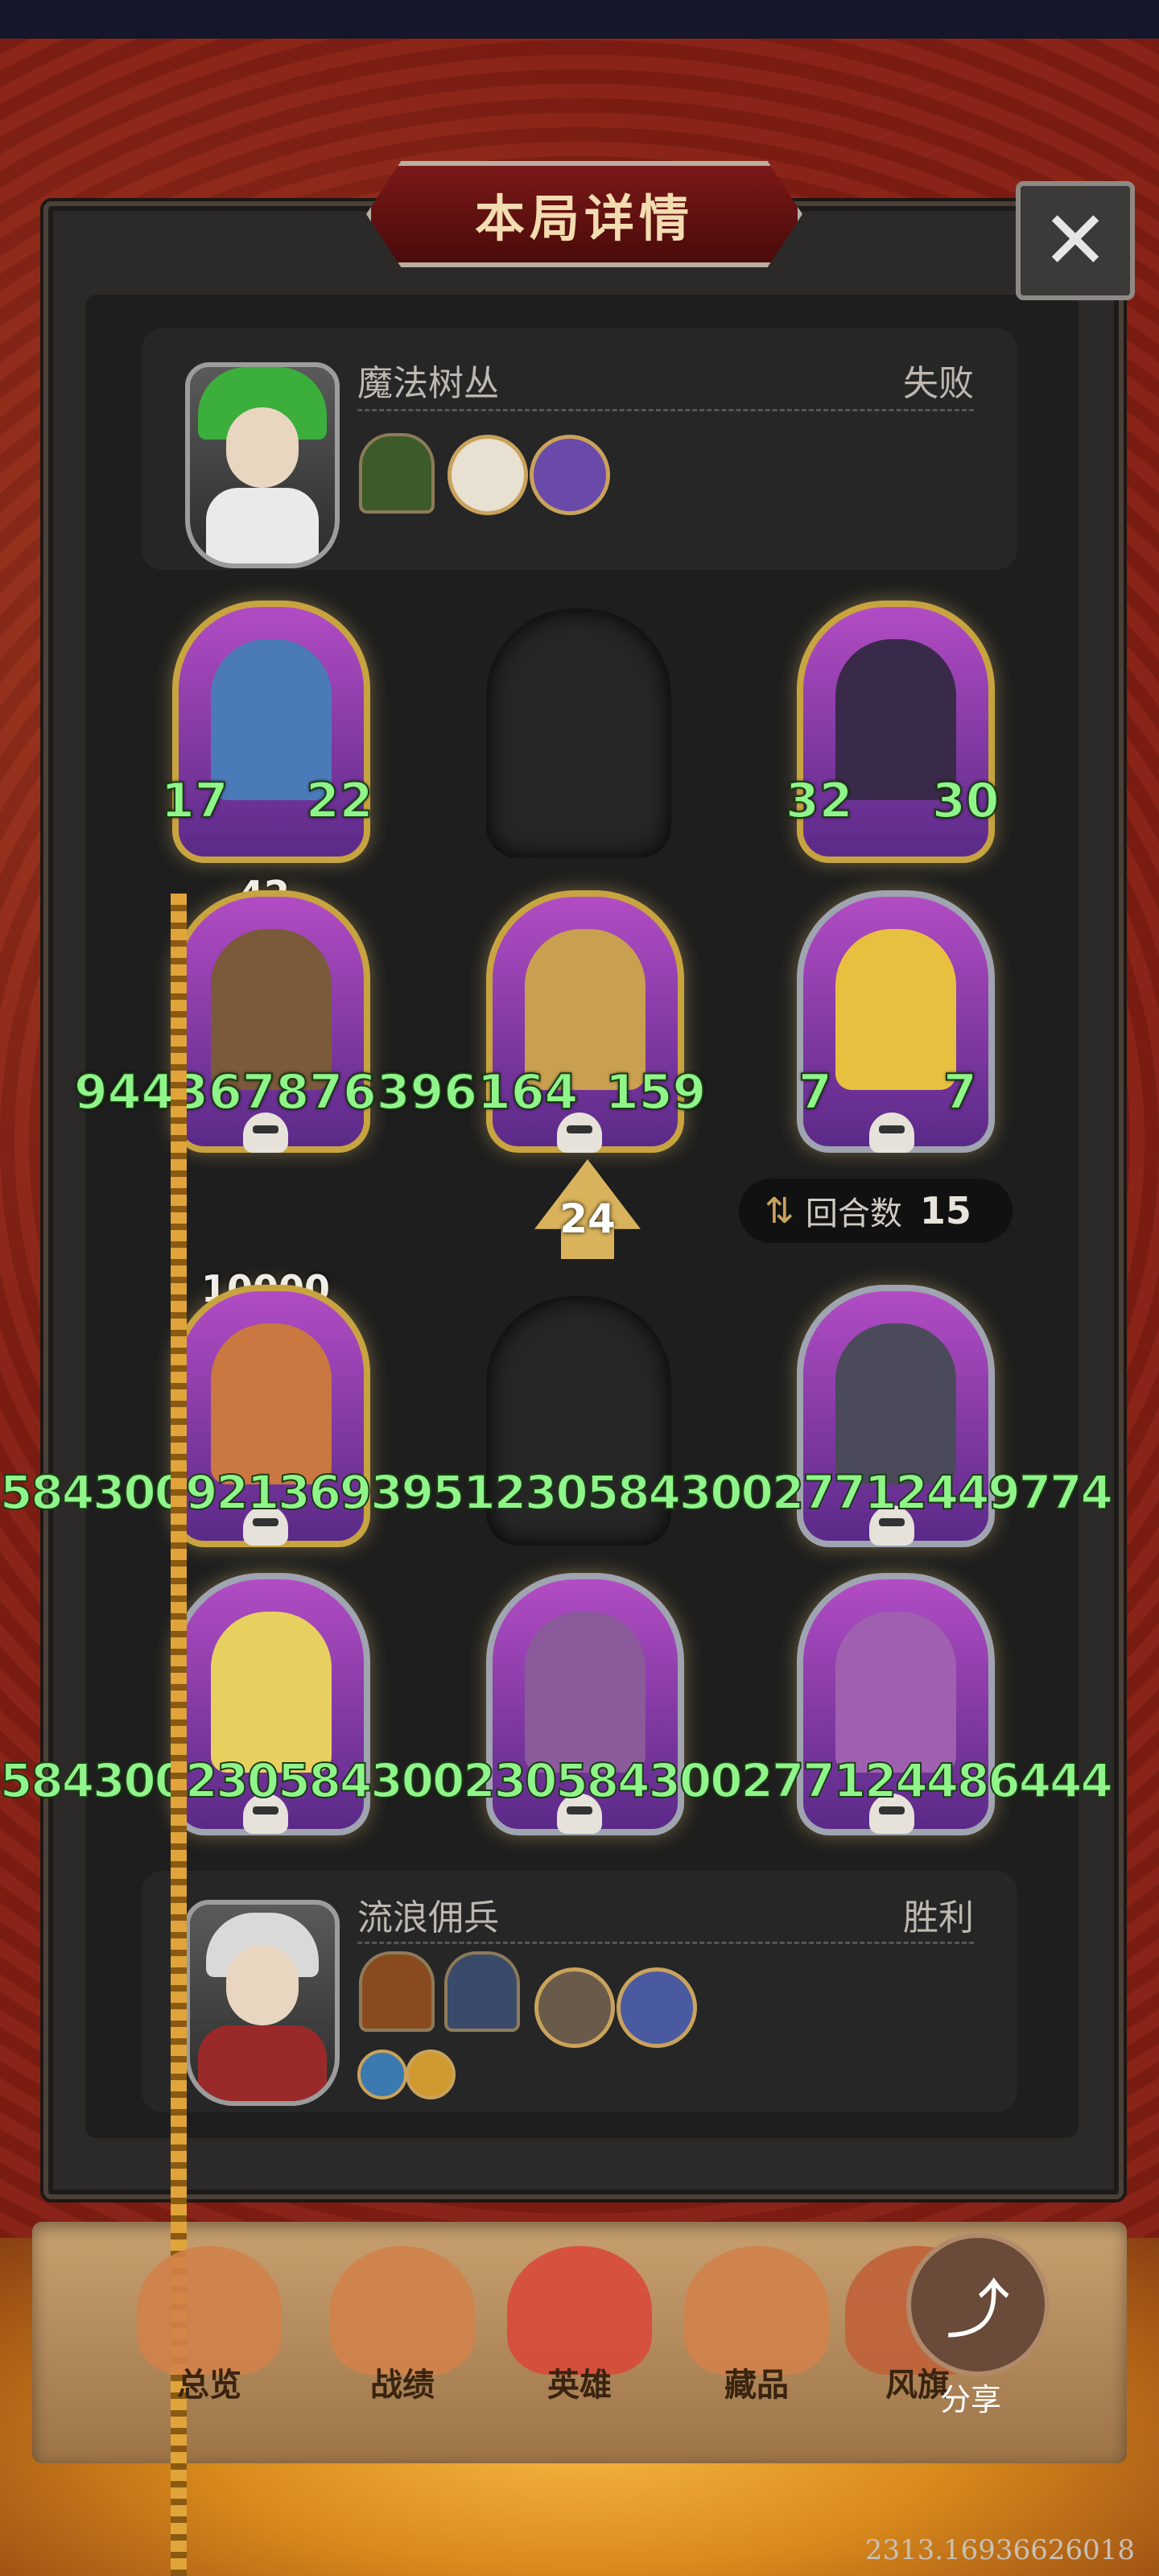 The height and width of the screenshot is (2576, 1159). Describe the element at coordinates (570, 475) in the screenshot. I see `purple-book-item-icon` at that location.